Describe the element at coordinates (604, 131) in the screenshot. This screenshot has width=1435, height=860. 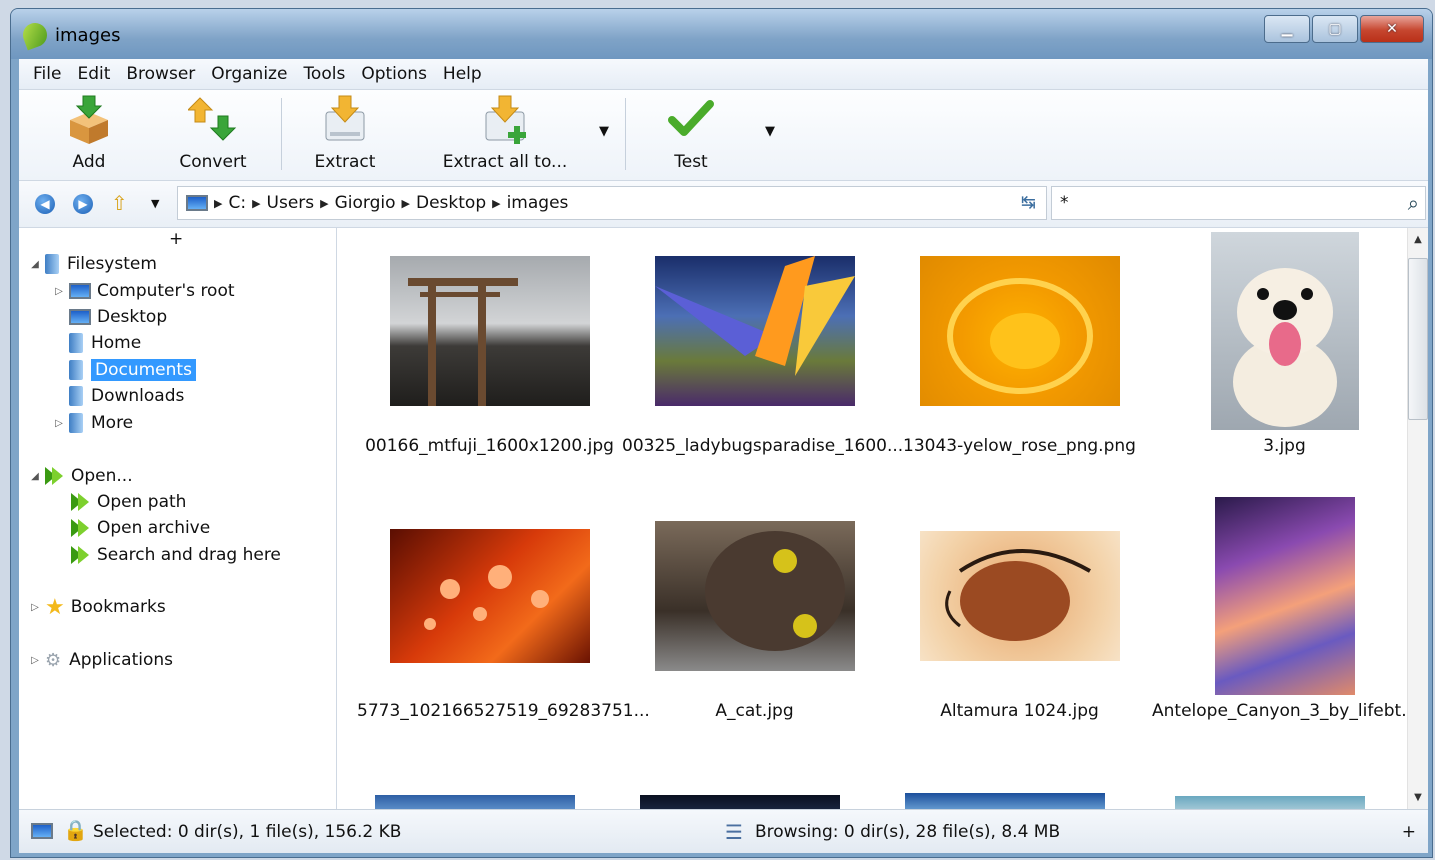
I see `extract-dropdown-icon: ▼` at that location.